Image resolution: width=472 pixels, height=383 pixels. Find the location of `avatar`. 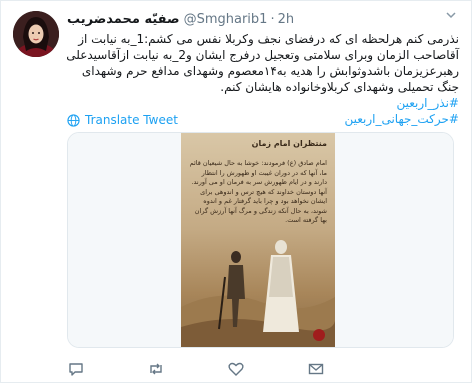

avatar is located at coordinates (36, 34).